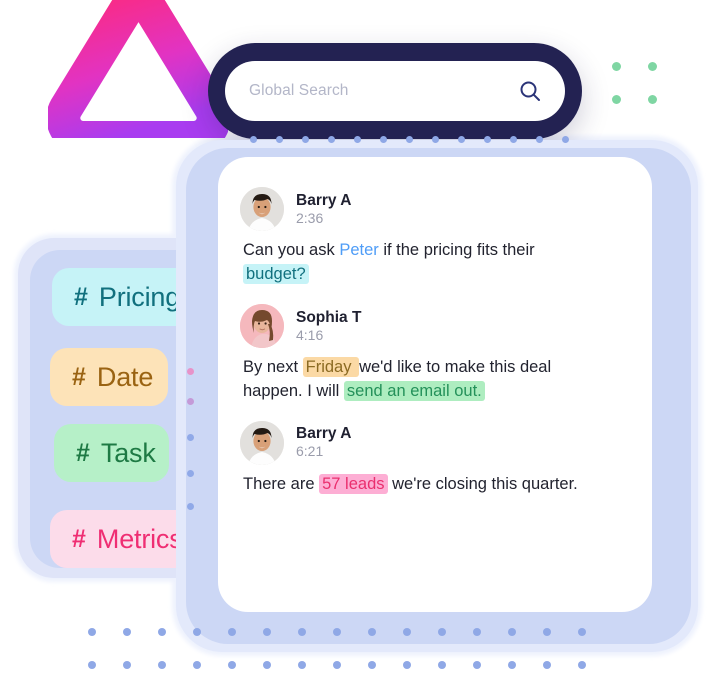  What do you see at coordinates (273, 366) in the screenshot?
I see `message-text: By next` at bounding box center [273, 366].